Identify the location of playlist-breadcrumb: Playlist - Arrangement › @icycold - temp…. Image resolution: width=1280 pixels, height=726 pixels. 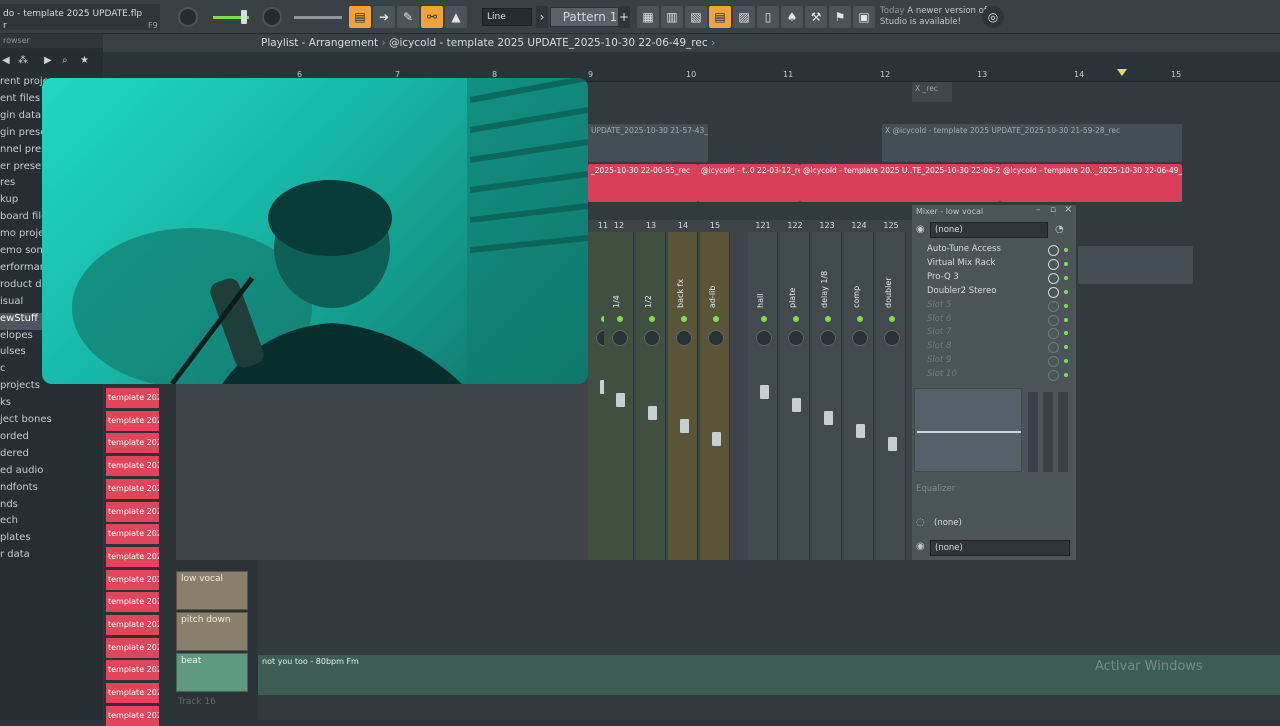
(488, 43).